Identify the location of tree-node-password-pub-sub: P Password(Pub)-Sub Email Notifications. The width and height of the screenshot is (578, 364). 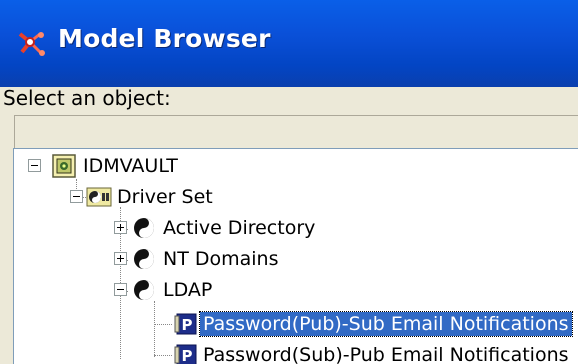
(294, 324).